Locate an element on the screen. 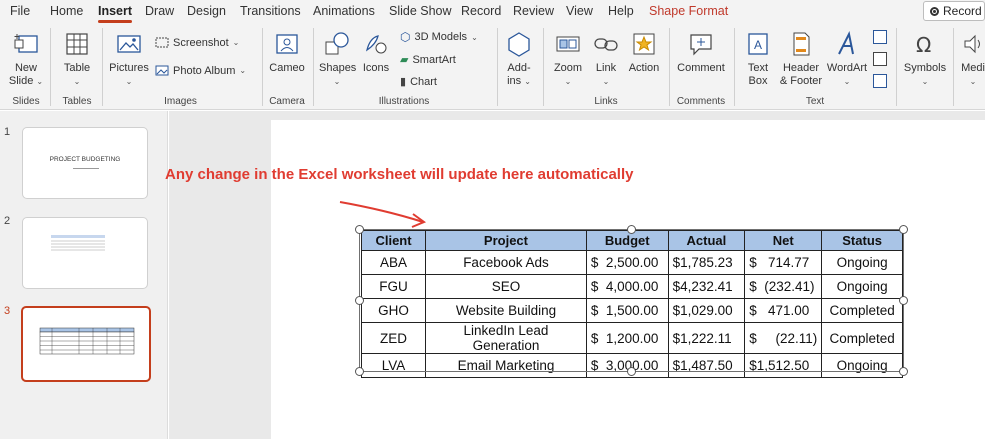 The image size is (985, 439). table-cell: $1,512.50 is located at coordinates (783, 365).